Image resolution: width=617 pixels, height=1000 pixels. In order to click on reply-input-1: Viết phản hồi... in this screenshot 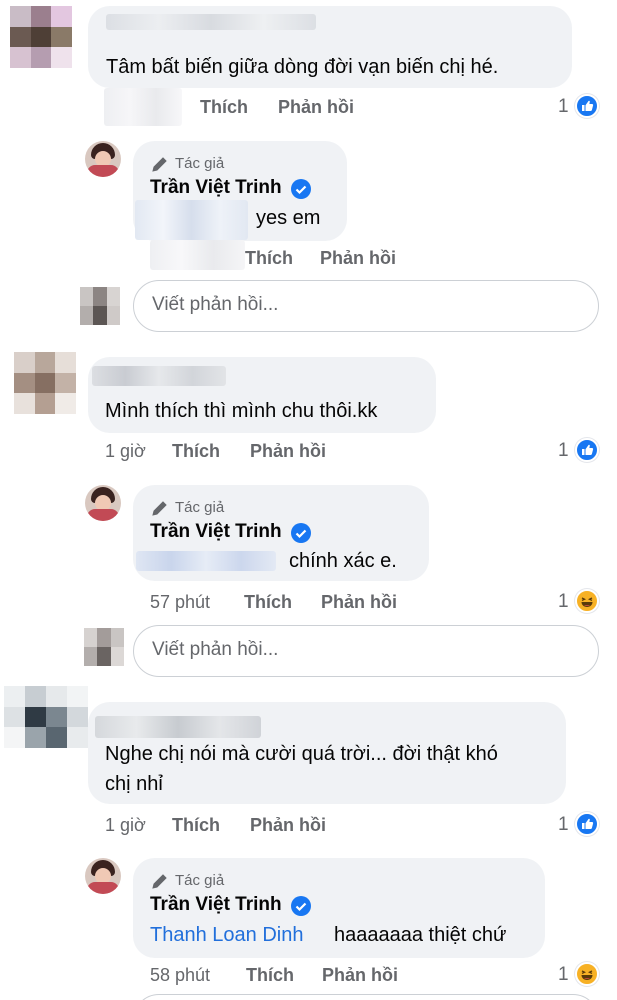, I will do `click(366, 306)`.